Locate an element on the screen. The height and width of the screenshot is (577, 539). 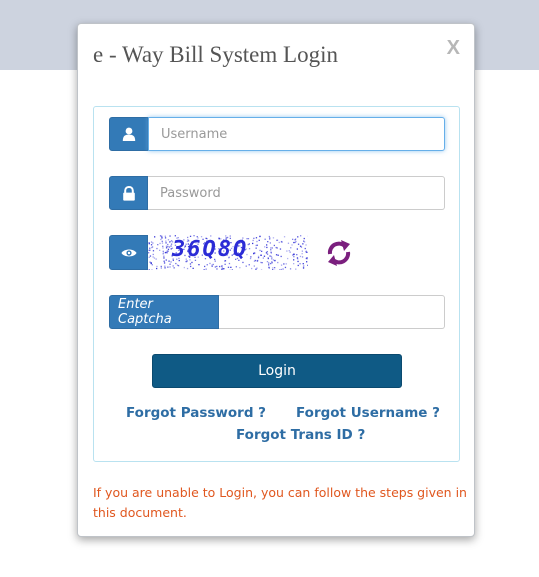
lock-icon is located at coordinates (128, 193).